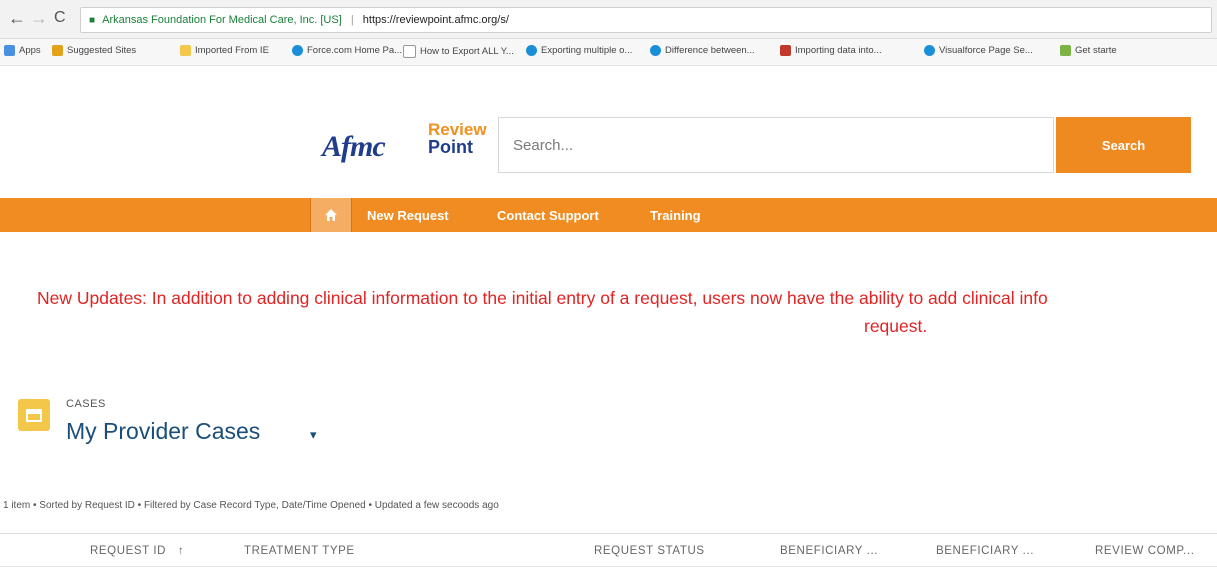 Image resolution: width=1217 pixels, height=568 pixels. I want to click on list-view-title: My Provider Cases, so click(163, 431).